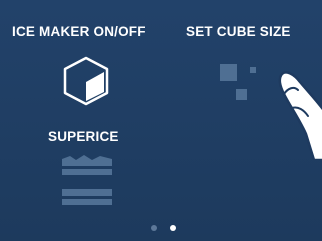 The width and height of the screenshot is (322, 241). Describe the element at coordinates (300, 115) in the screenshot. I see `finger-touch-icon` at that location.